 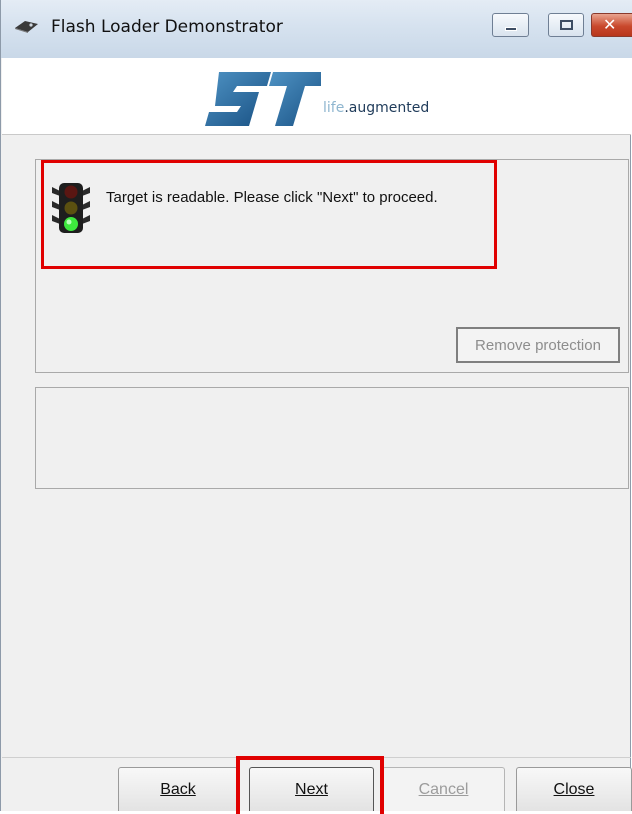 I want to click on progress-group, so click(x=332, y=438).